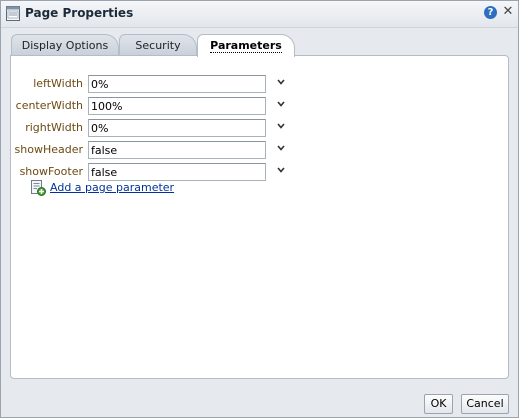 The width and height of the screenshot is (519, 418). I want to click on tab-label: Display Options, so click(65, 45).